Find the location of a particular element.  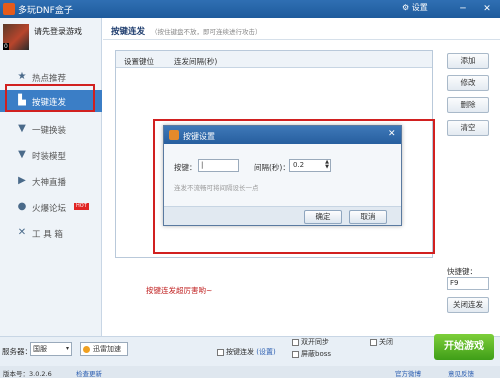

hot-badge: HOT is located at coordinates (81, 206).